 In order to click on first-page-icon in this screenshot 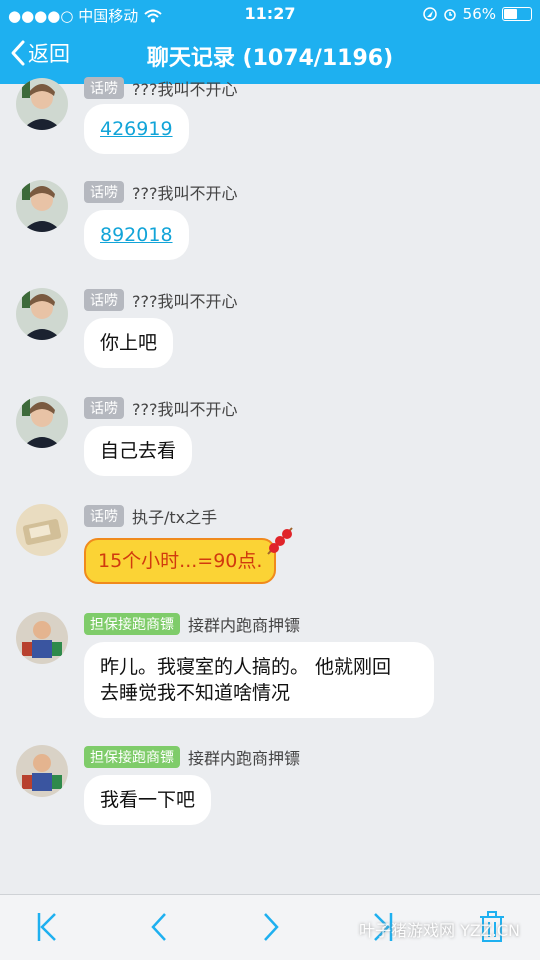, I will do `click(47, 927)`.